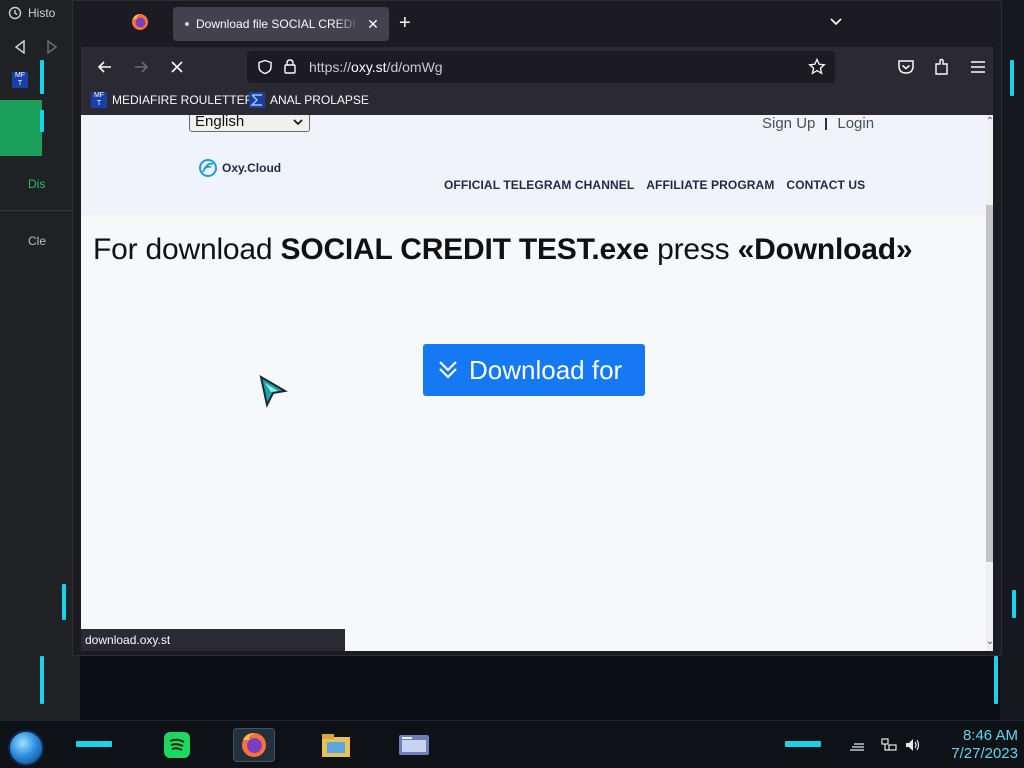 The width and height of the screenshot is (1024, 768). Describe the element at coordinates (537, 24) in the screenshot. I see `tab-bar: Download file SOCIAL CREDIT TEST.exe ✕ +` at that location.